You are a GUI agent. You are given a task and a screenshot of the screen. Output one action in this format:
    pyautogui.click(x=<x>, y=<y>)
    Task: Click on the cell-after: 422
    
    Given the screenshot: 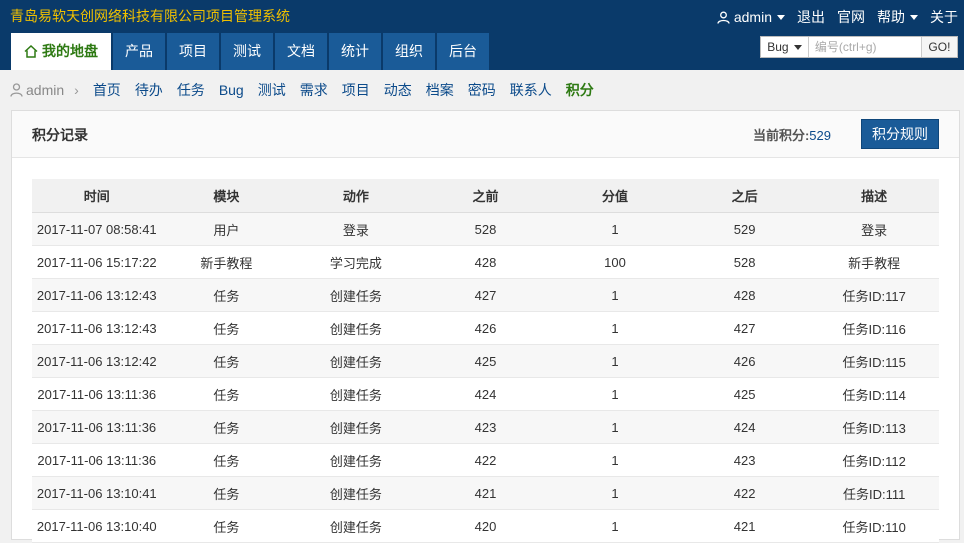 What is the action you would take?
    pyautogui.click(x=744, y=493)
    